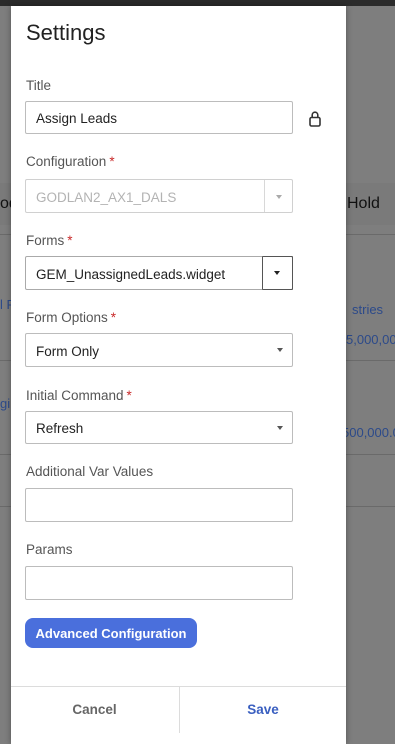  What do you see at coordinates (368, 432) in the screenshot?
I see `background-value: 500,000.0` at bounding box center [368, 432].